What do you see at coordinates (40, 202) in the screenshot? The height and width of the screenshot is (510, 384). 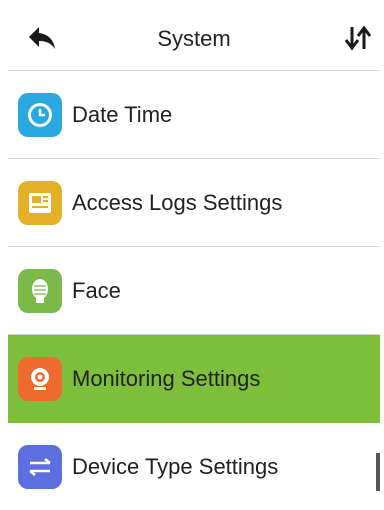 I see `logs-icon` at bounding box center [40, 202].